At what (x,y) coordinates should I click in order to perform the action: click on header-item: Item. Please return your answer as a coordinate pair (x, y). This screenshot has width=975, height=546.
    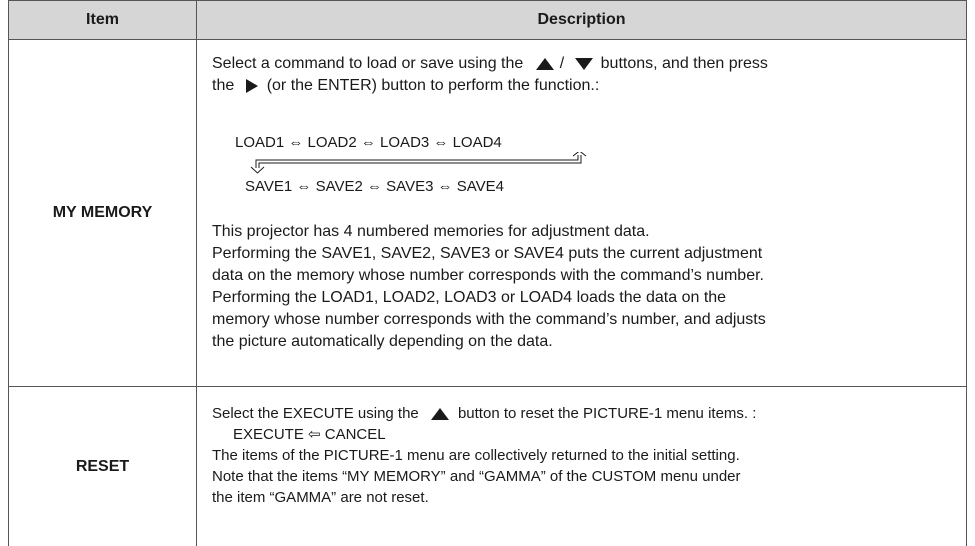
    Looking at the image, I should click on (103, 20).